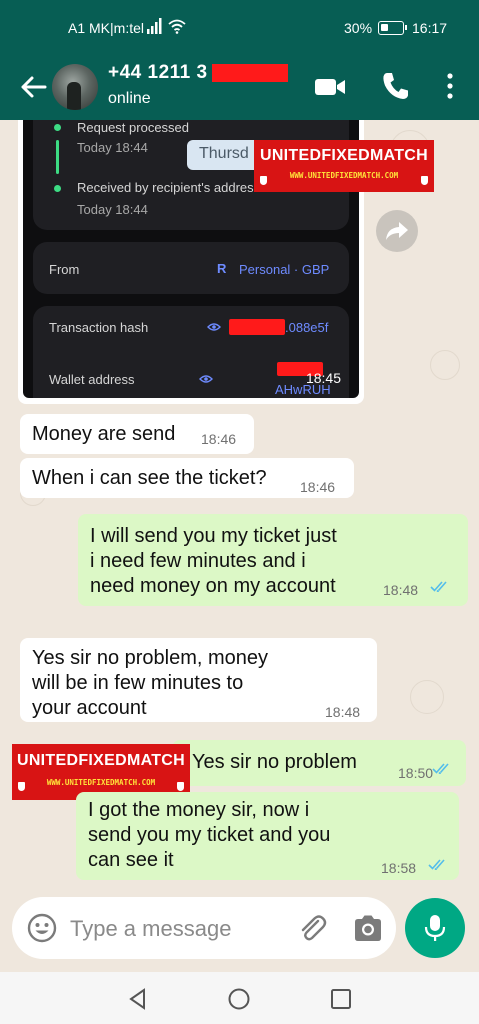 This screenshot has height=1024, width=479. Describe the element at coordinates (89, 708) in the screenshot. I see `message-line: your account` at that location.